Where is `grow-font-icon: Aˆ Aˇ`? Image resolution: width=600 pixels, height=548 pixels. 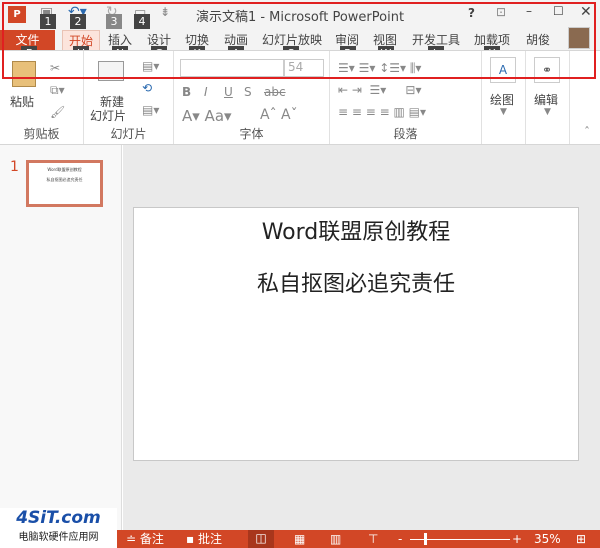
grow-font-icon: Aˆ Aˇ is located at coordinates (279, 115).